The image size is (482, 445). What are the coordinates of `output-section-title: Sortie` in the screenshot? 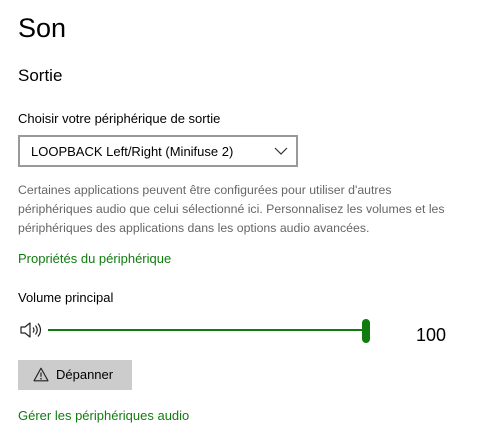 It's located at (40, 75).